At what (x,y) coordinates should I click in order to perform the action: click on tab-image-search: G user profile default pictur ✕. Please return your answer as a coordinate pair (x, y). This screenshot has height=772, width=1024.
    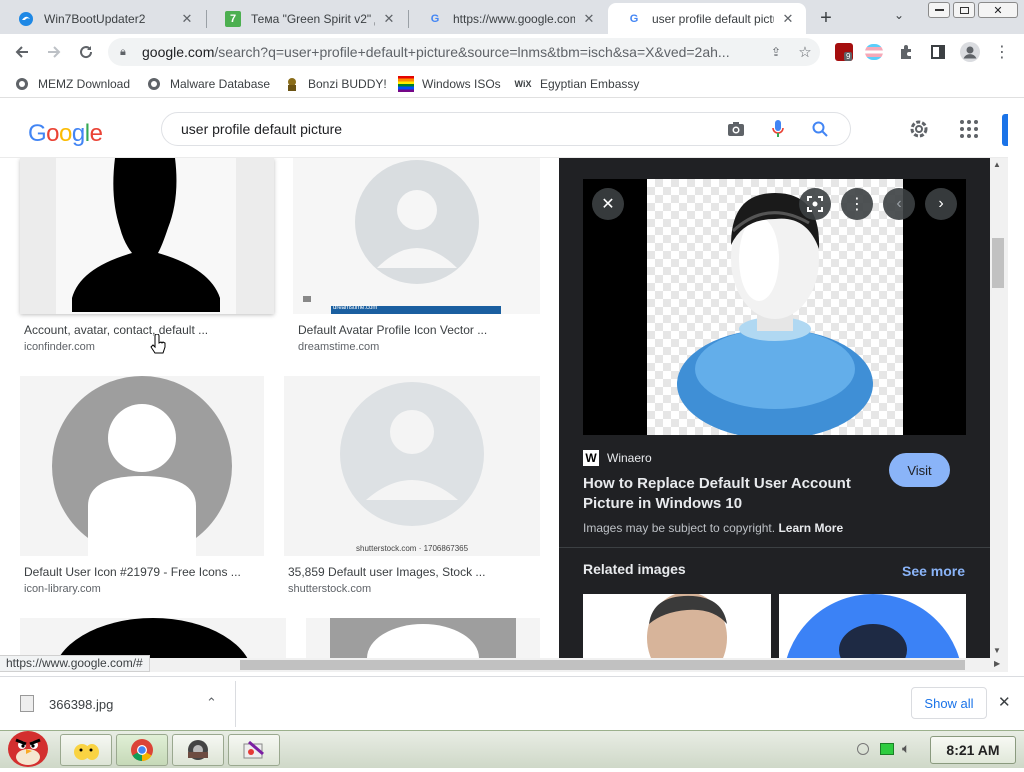
    Looking at the image, I should click on (707, 18).